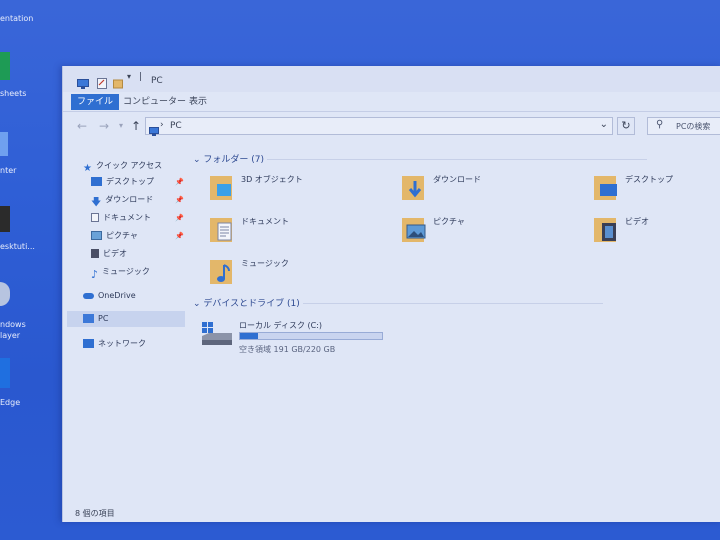 This screenshot has width=720, height=540. I want to click on music-note-icon: ♪, so click(95, 274).